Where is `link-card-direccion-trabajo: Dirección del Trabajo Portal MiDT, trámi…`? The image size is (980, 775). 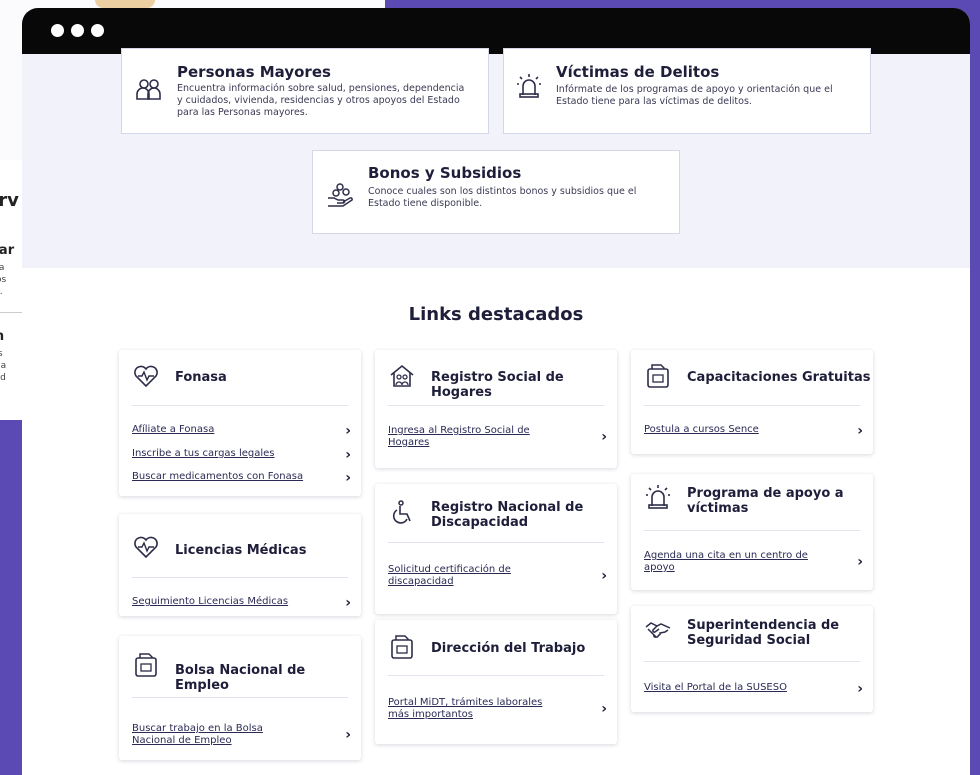
link-card-direccion-trabajo: Dirección del Trabajo Portal MiDT, trámi… is located at coordinates (496, 682).